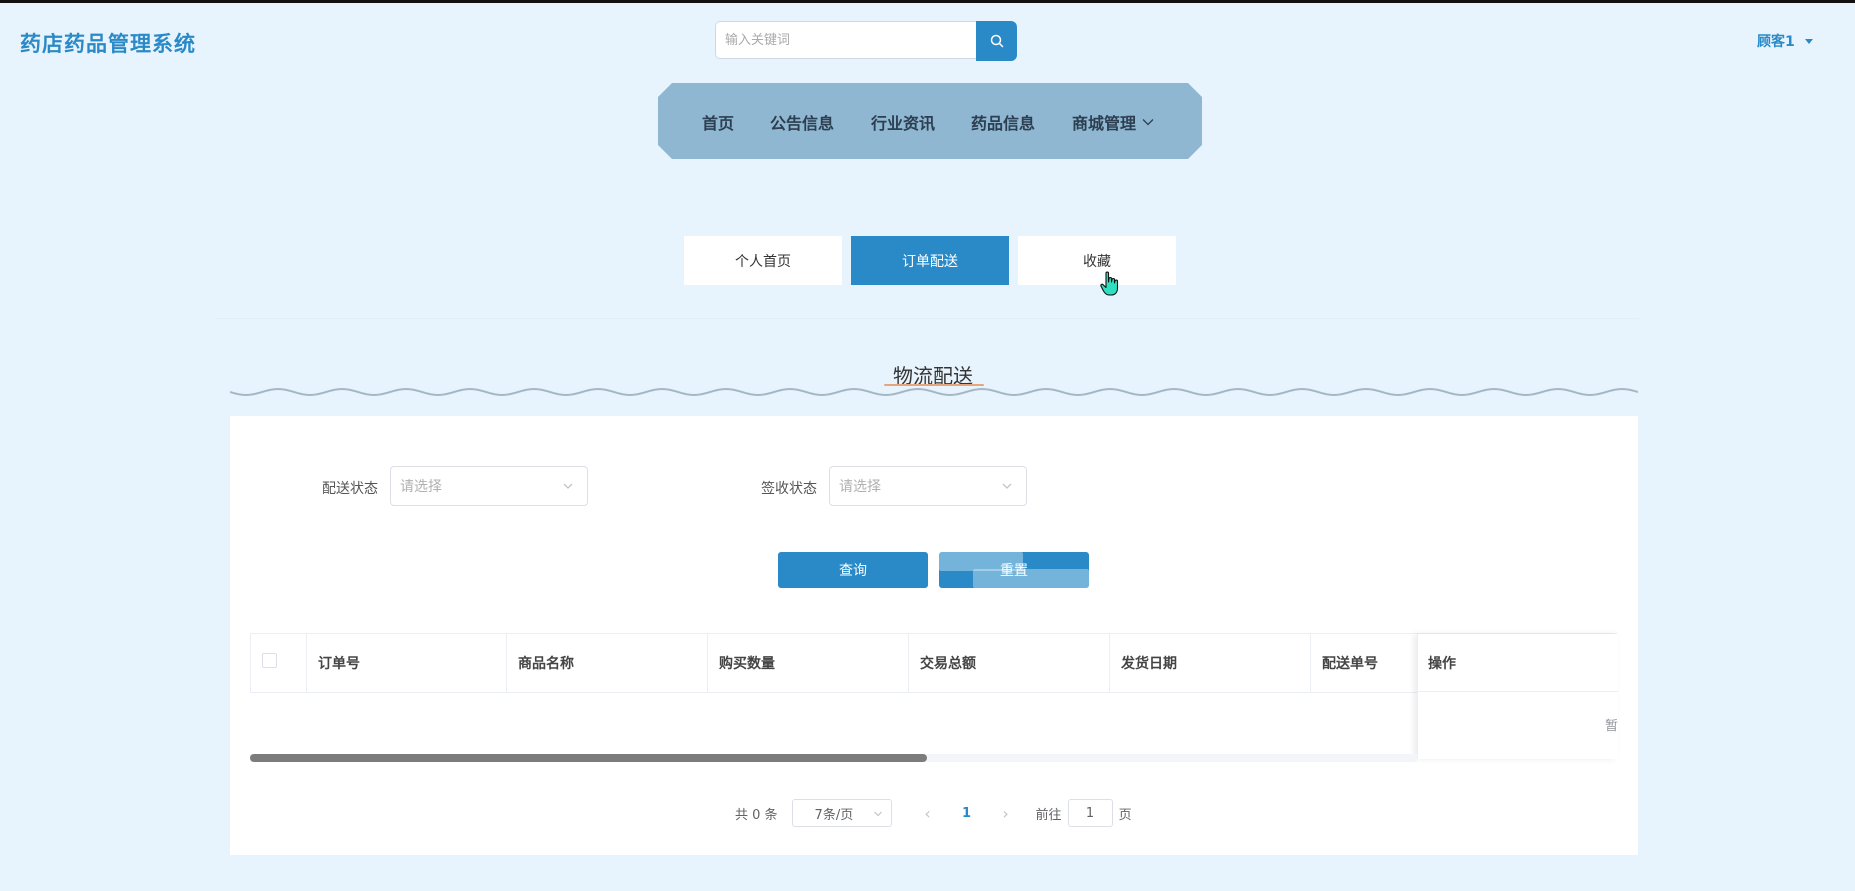  Describe the element at coordinates (834, 815) in the screenshot. I see `page-size-value: 7条/页` at that location.